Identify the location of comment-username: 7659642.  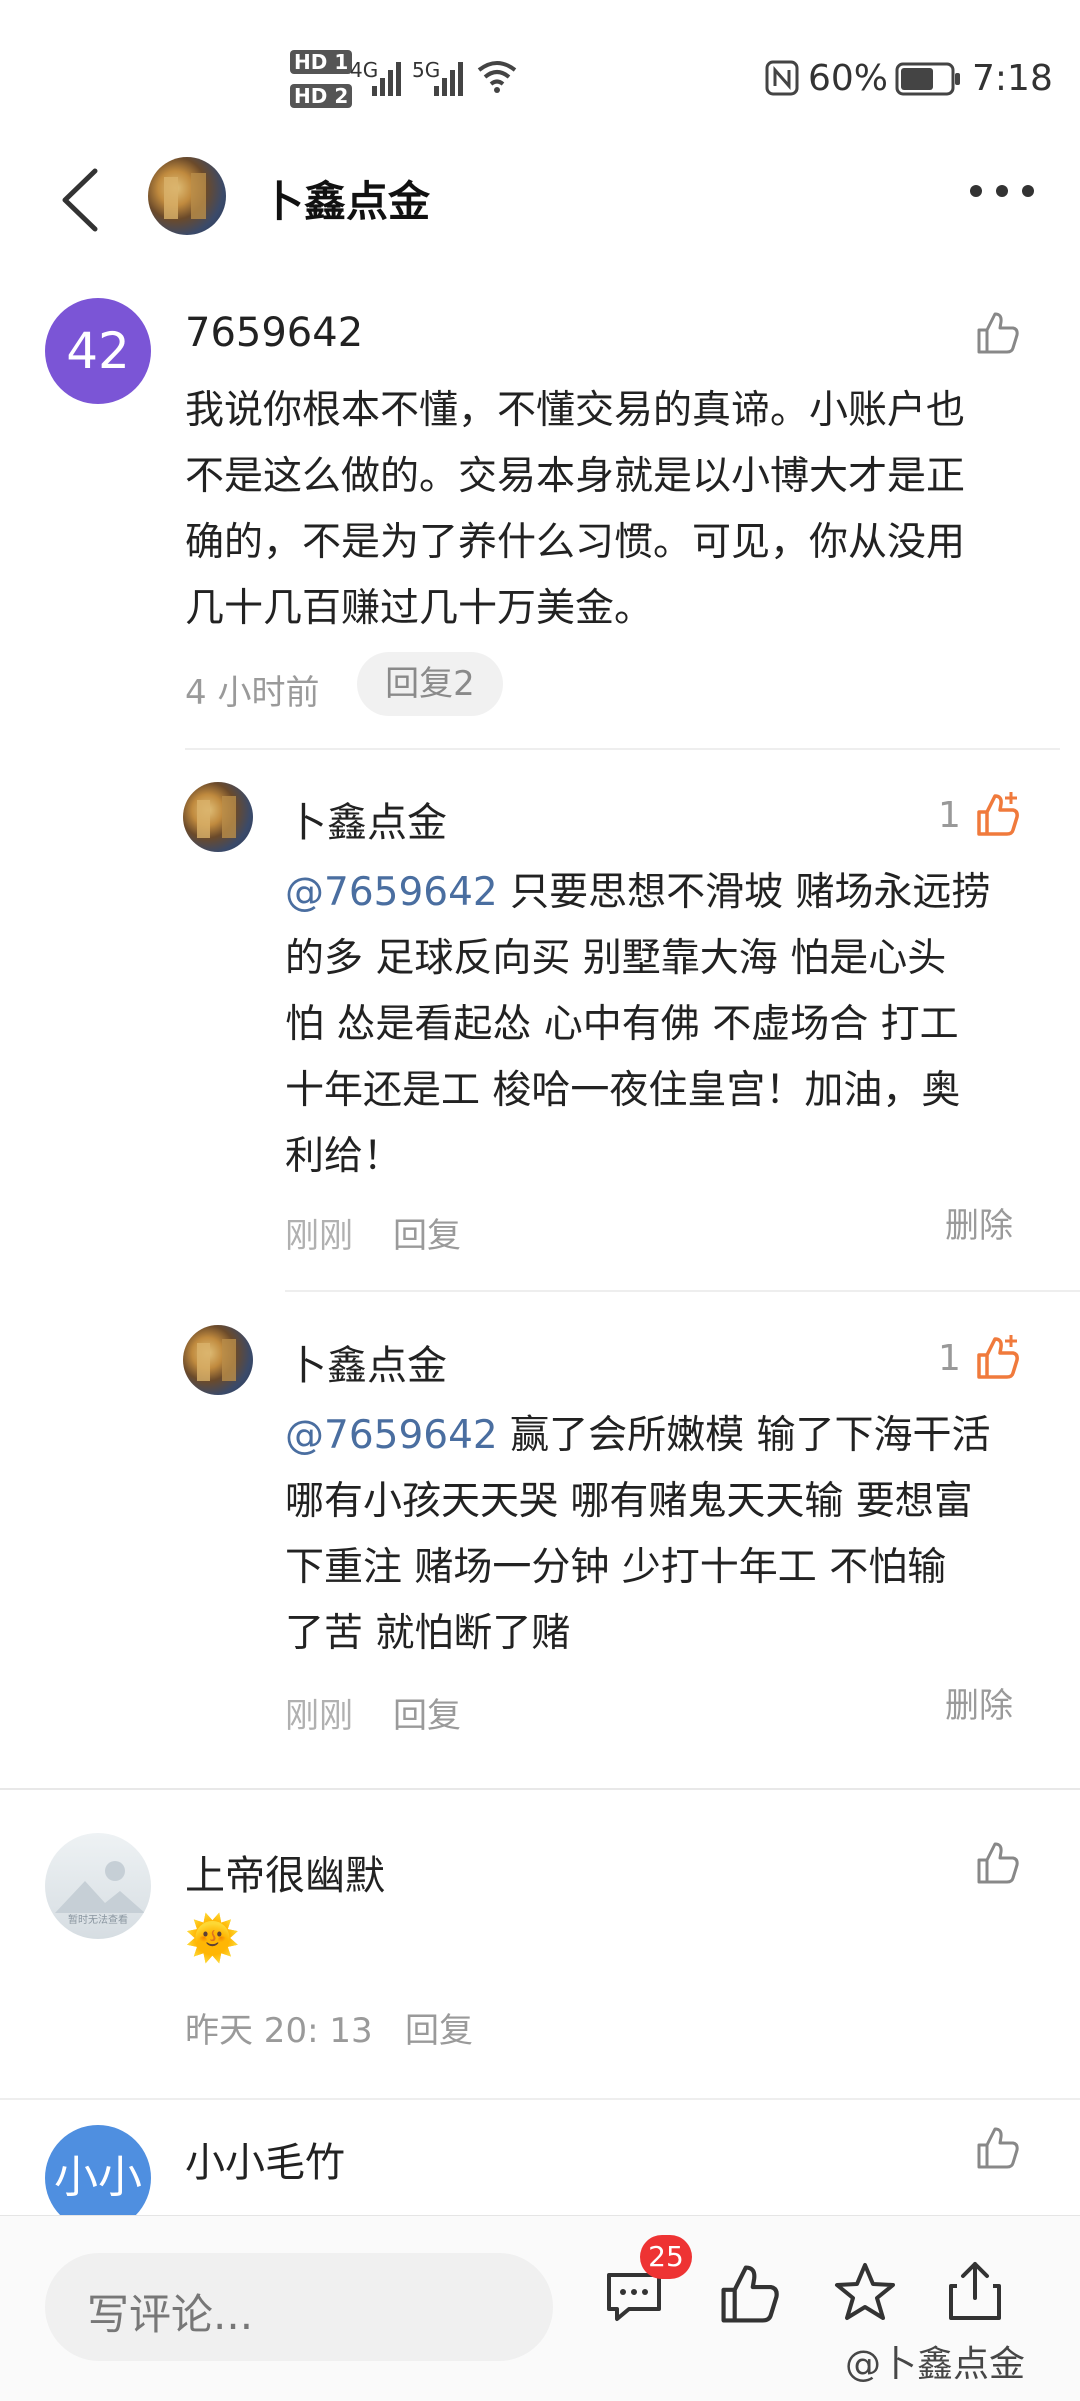
(274, 333).